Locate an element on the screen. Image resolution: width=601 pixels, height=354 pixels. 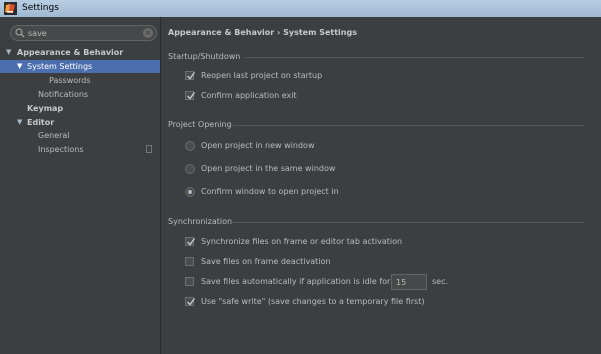
section-title-synchronization: Synchronization is located at coordinates (200, 221).